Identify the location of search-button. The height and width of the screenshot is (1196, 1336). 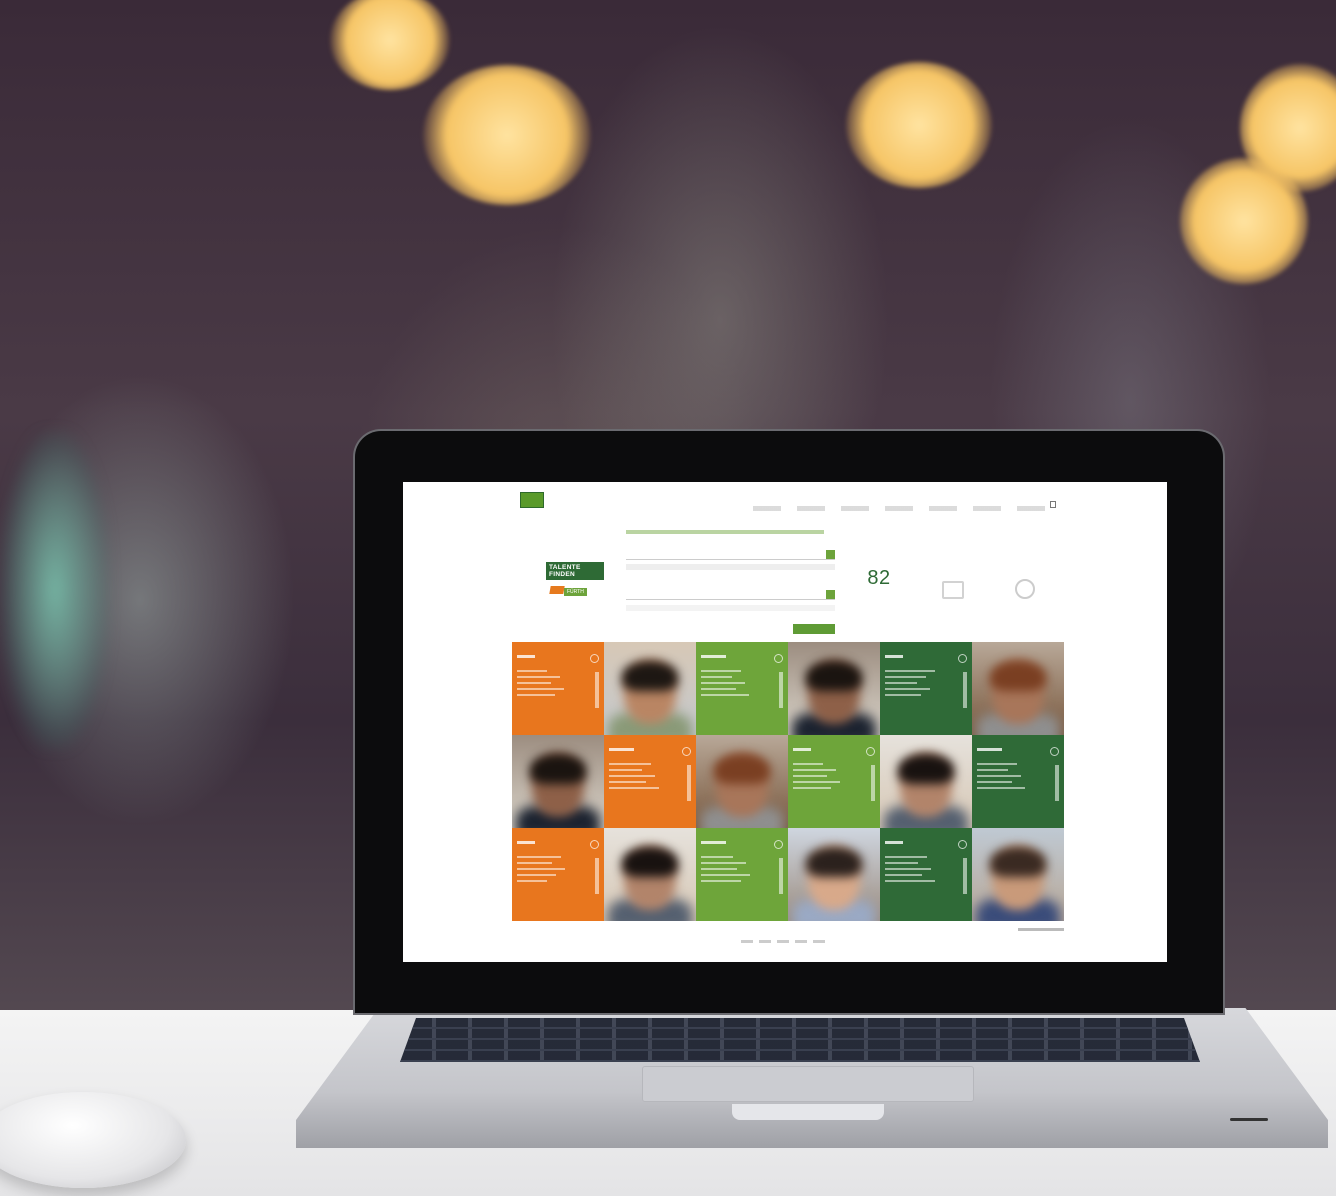
(814, 629).